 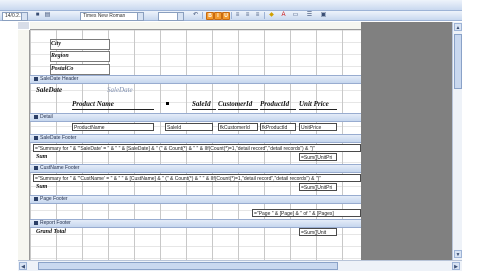 What do you see at coordinates (238, 127) in the screenshot?
I see `customerid-textbox: fkCustomerId` at bounding box center [238, 127].